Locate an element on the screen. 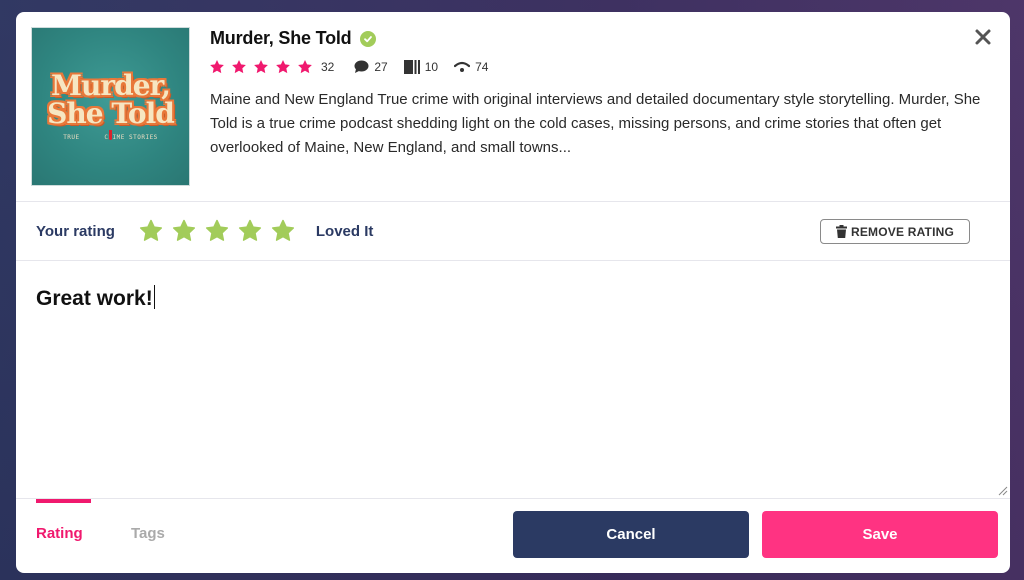 This screenshot has height=580, width=1024. tab-rating: Rating is located at coordinates (59, 533).